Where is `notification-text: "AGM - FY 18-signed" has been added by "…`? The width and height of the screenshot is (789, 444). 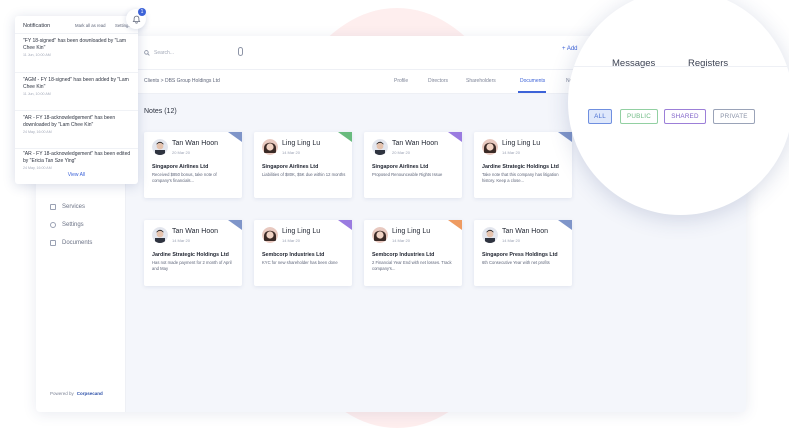
notification-text: "AGM - FY 18-signed" has been added by "… is located at coordinates (76, 83).